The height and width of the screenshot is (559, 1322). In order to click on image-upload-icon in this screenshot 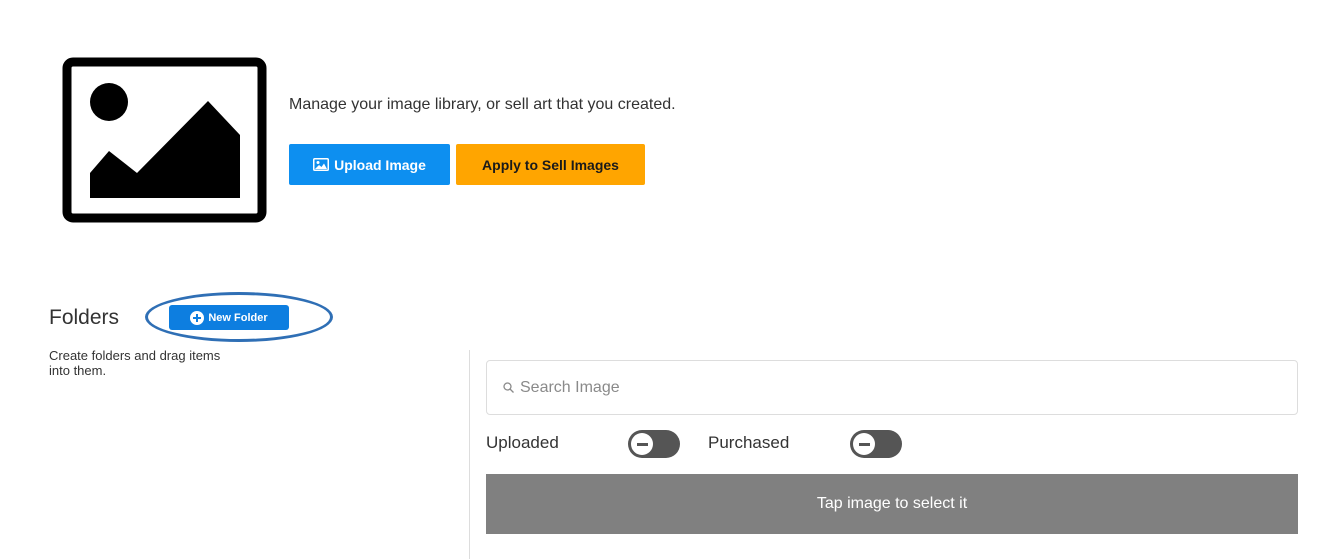, I will do `click(321, 164)`.